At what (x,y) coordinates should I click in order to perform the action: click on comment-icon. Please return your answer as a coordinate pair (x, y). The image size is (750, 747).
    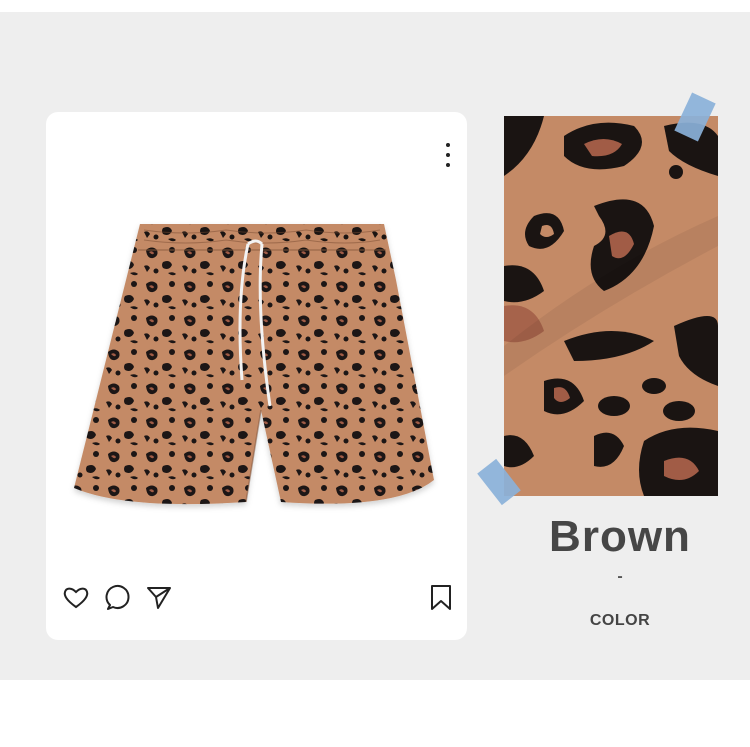
    Looking at the image, I should click on (118, 597).